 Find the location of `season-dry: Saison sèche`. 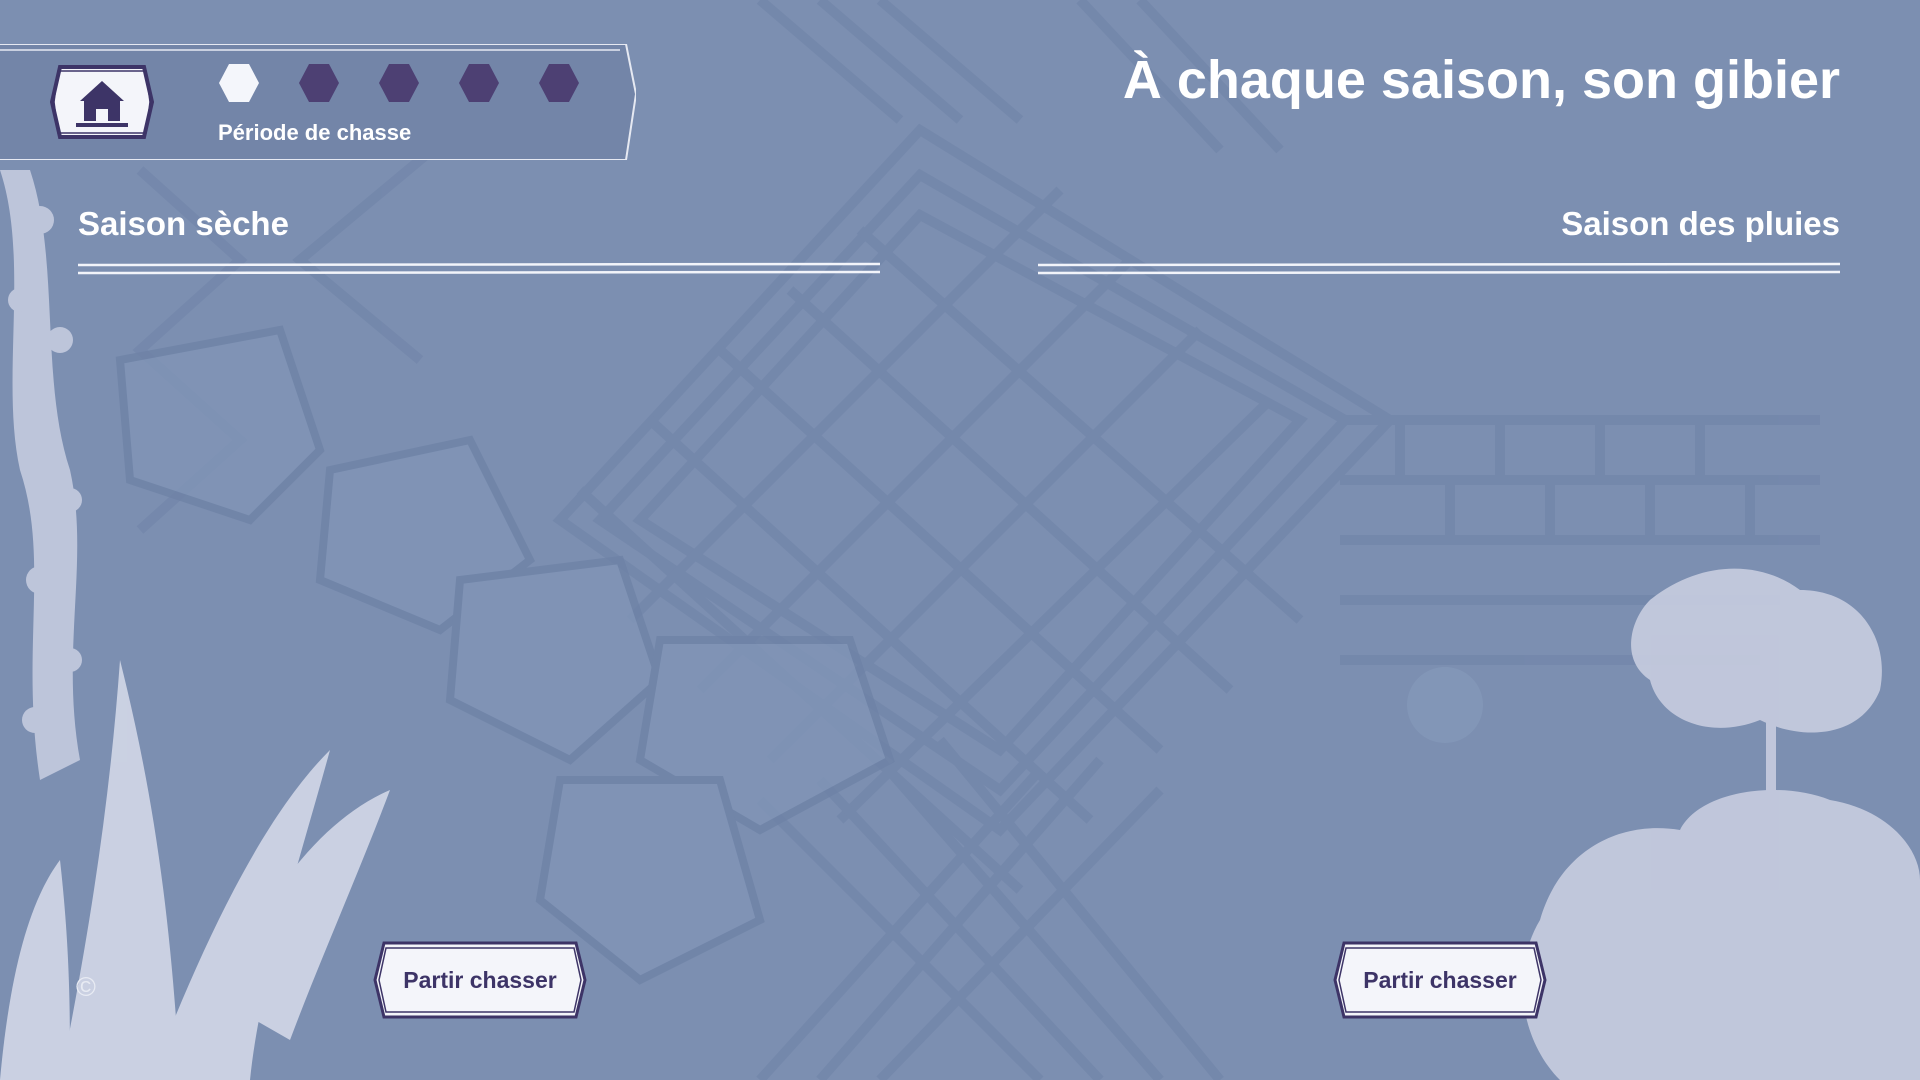

season-dry: Saison sèche is located at coordinates (479, 239).